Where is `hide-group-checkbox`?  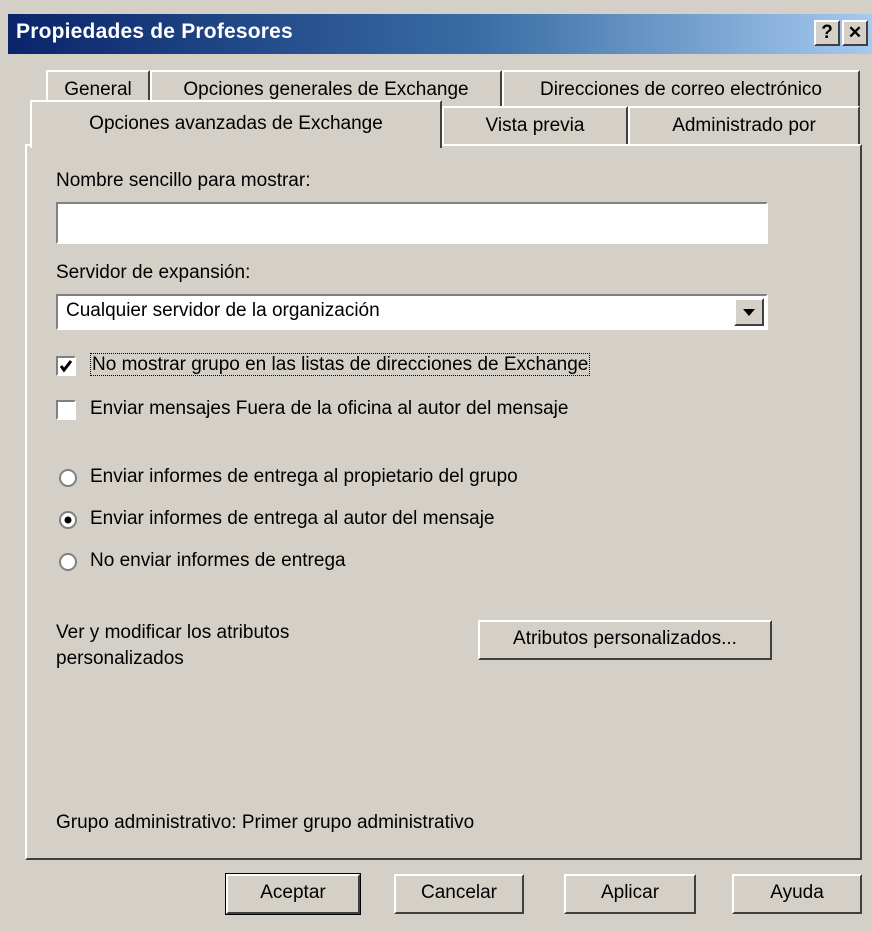 hide-group-checkbox is located at coordinates (66, 366).